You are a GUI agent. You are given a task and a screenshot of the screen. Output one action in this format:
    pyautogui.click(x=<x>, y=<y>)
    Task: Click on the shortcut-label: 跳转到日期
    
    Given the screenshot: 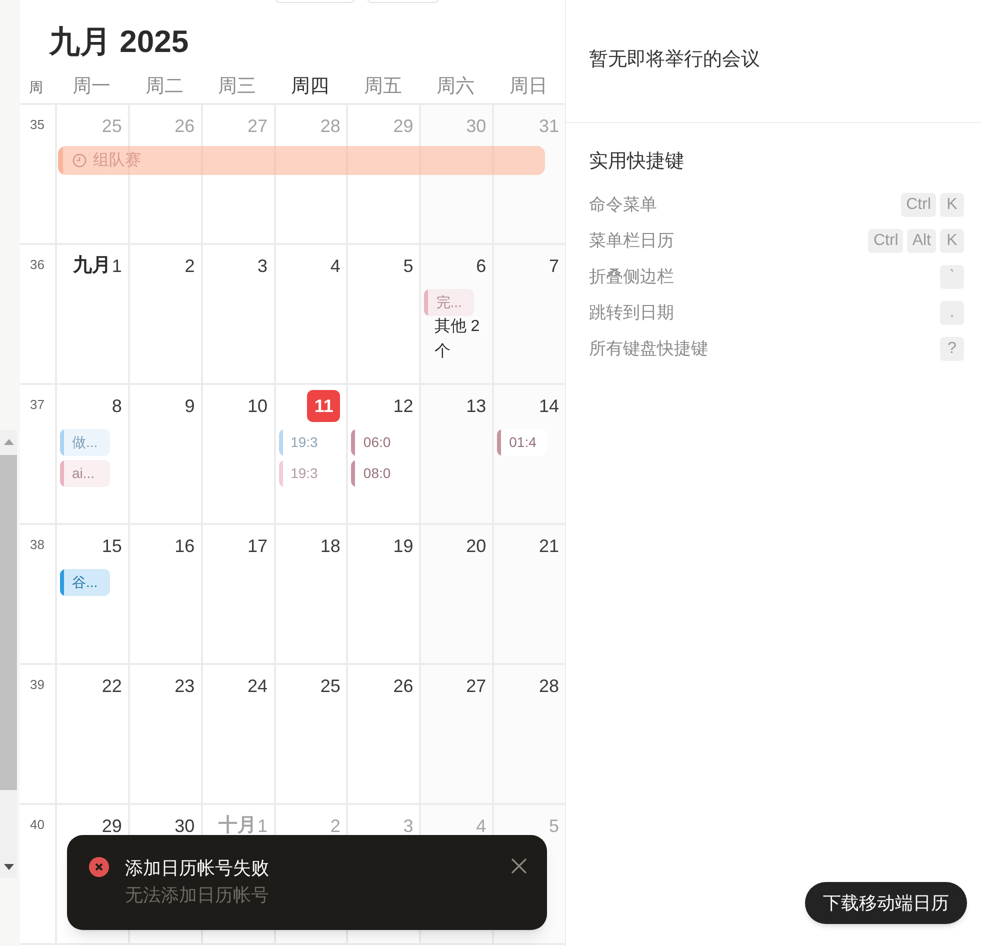 What is the action you would take?
    pyautogui.click(x=631, y=313)
    